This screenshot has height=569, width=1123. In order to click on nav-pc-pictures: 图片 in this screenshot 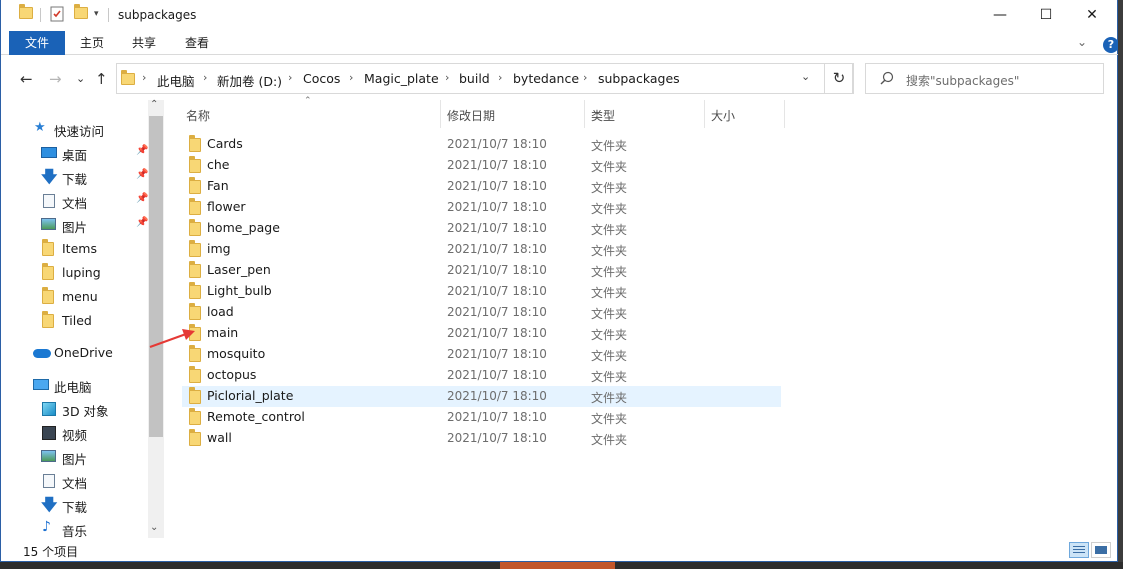, I will do `click(75, 457)`.